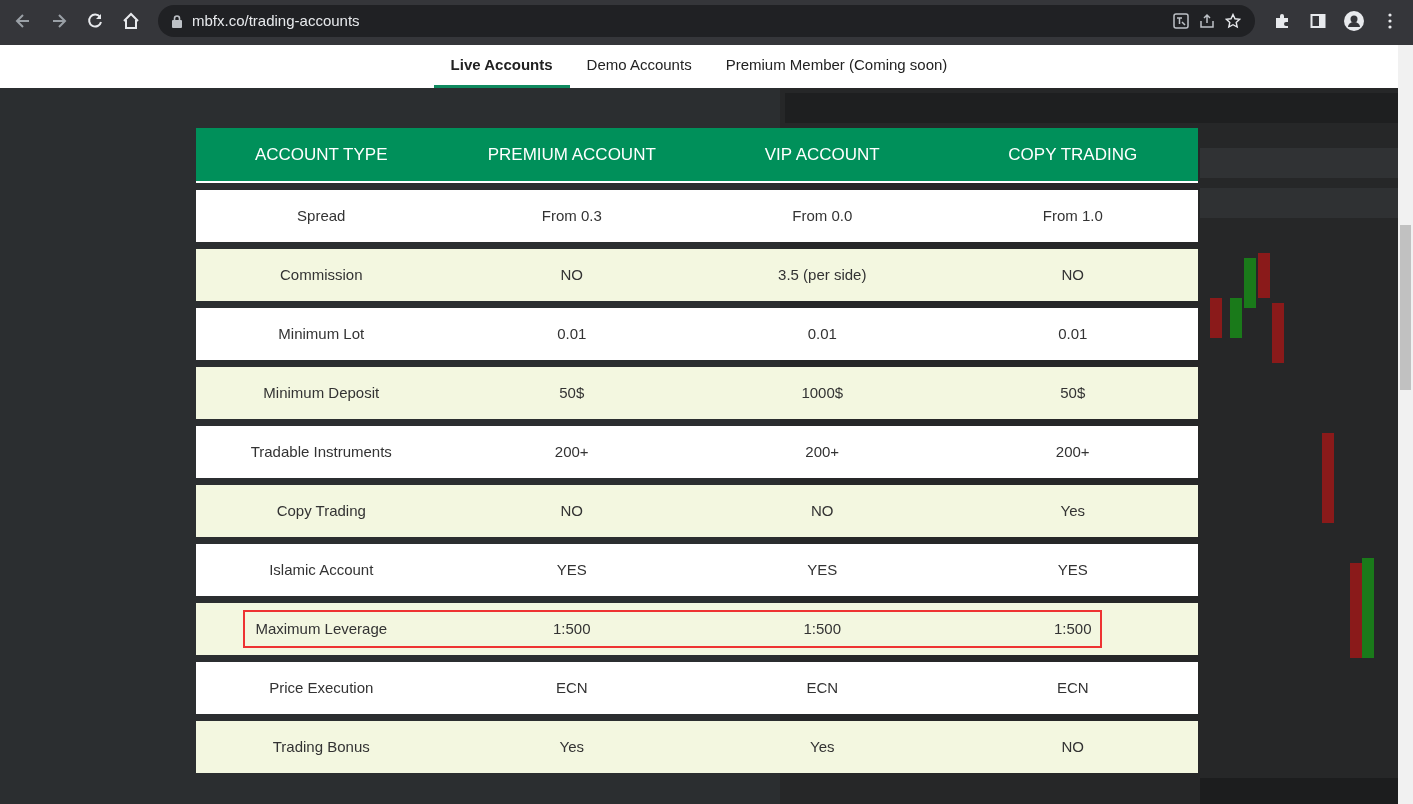 This screenshot has width=1413, height=804. What do you see at coordinates (321, 510) in the screenshot?
I see `table-cell-text: Copy Trading` at bounding box center [321, 510].